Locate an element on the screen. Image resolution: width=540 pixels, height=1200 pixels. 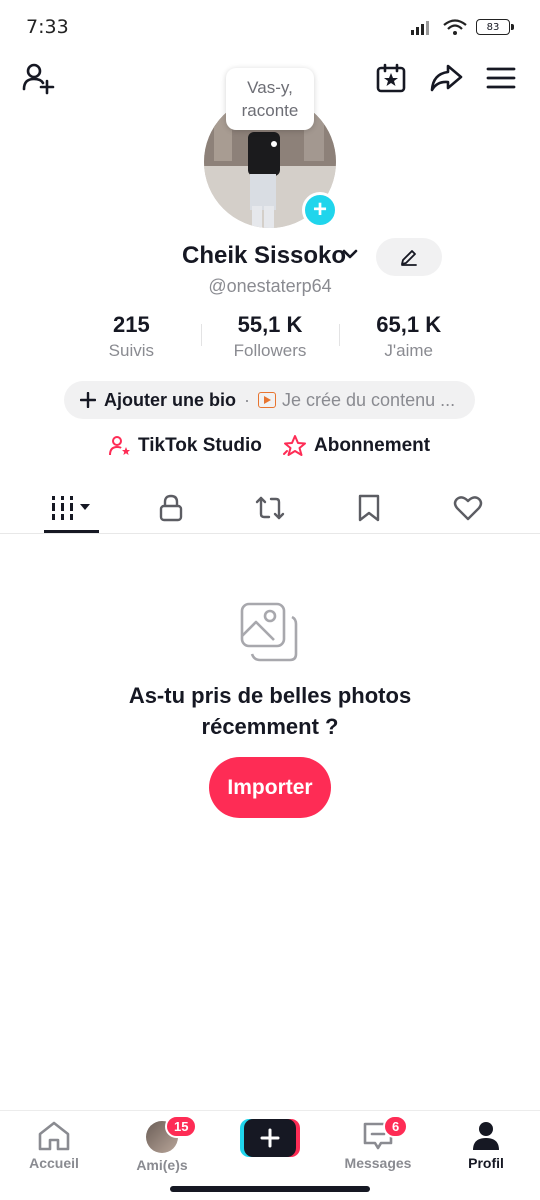
note-bubble: Vas-y, raconte is located at coordinates (270, 99).